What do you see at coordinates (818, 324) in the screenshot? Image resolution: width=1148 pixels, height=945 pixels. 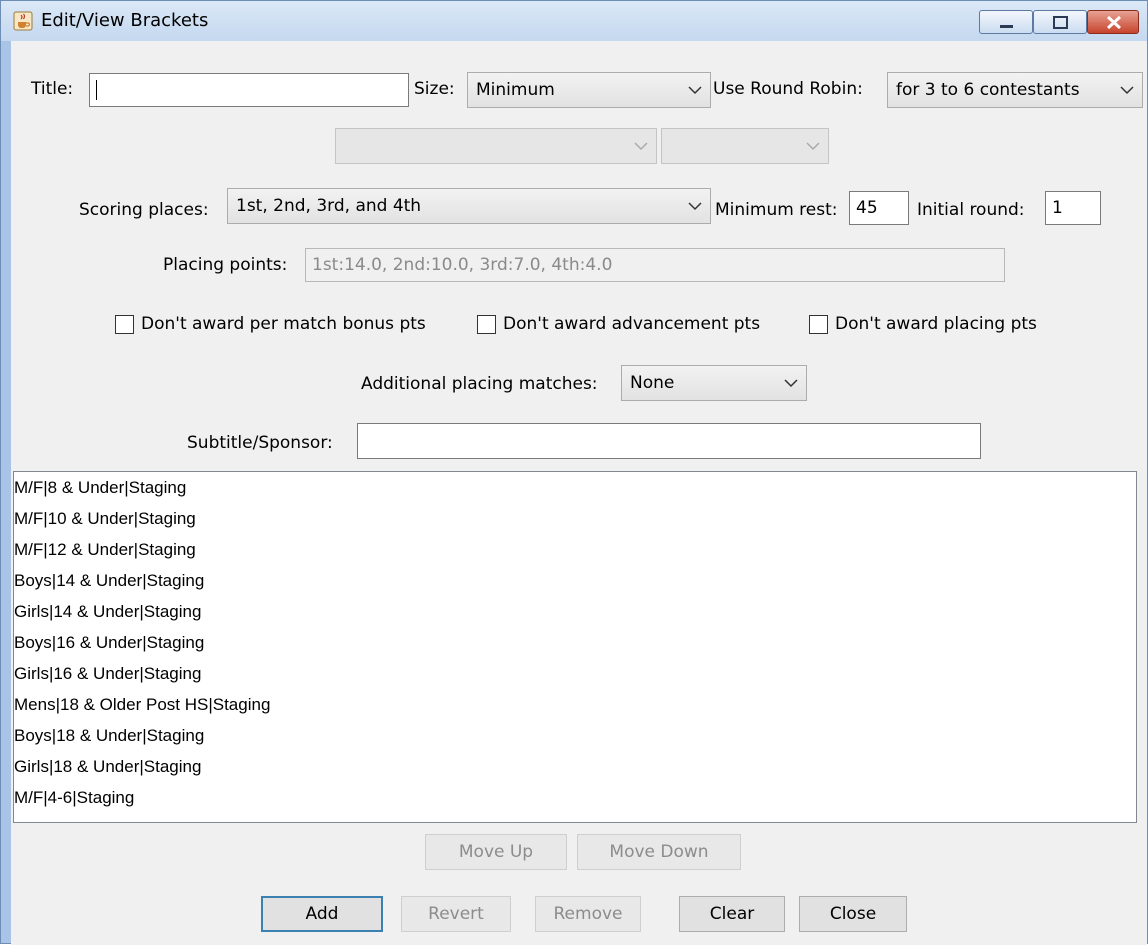 I see `no-placing-pts-checkbox` at bounding box center [818, 324].